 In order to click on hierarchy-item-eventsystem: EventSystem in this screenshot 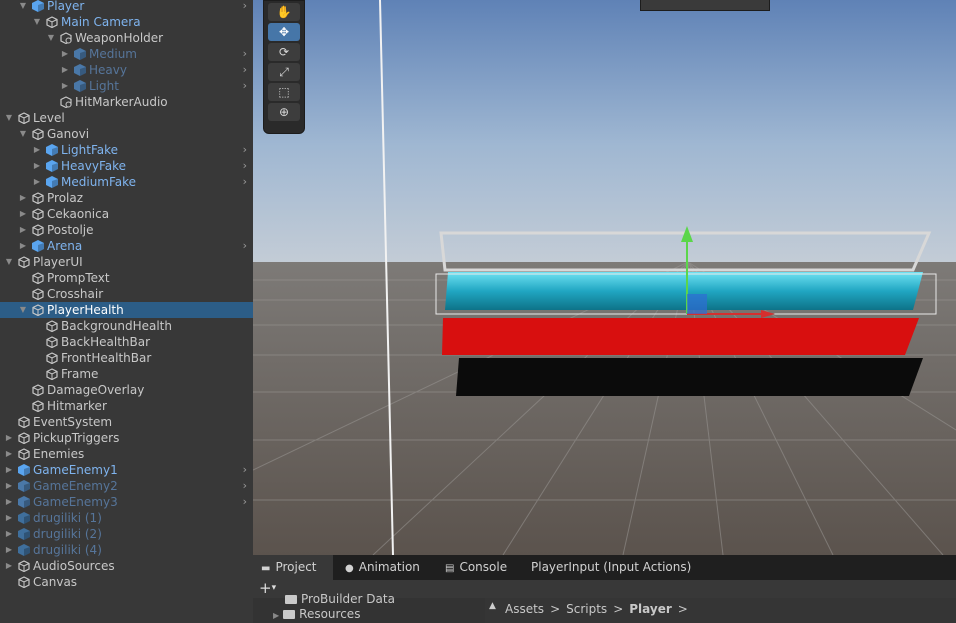, I will do `click(126, 422)`.